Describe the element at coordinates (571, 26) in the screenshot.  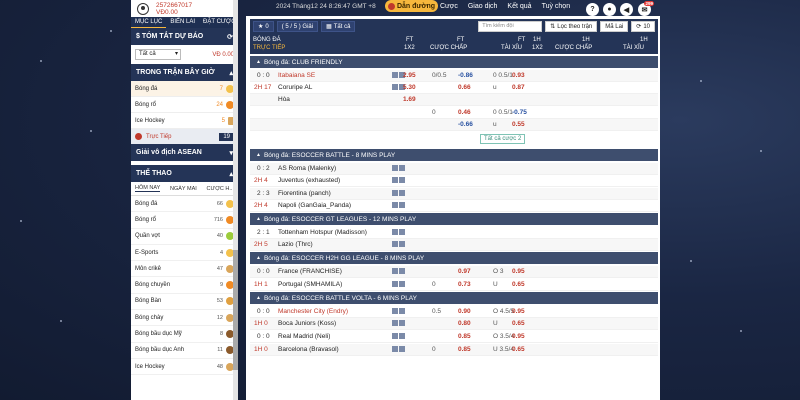
I see `filter-by-match-button: ⇅ Lọc theo trận` at that location.